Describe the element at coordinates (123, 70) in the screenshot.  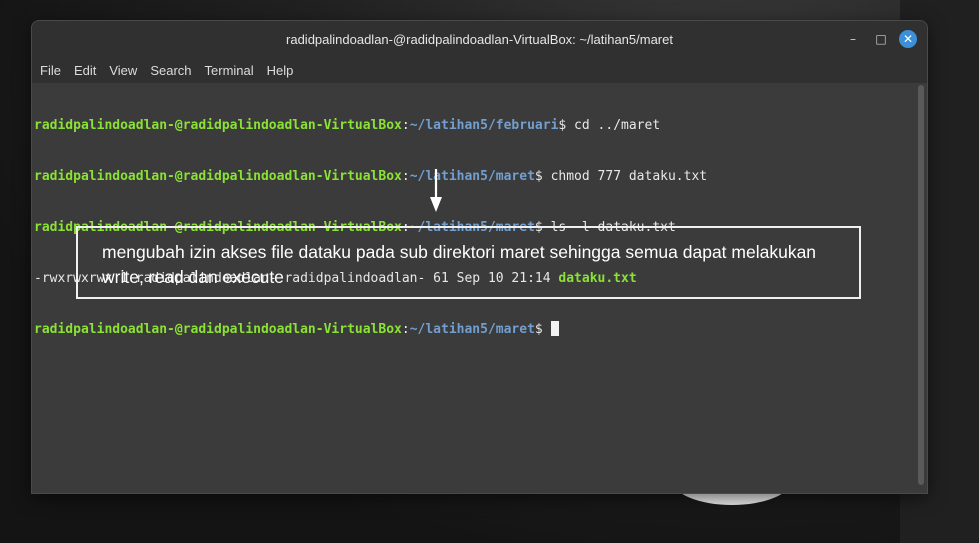
I see `menu-view: View` at that location.